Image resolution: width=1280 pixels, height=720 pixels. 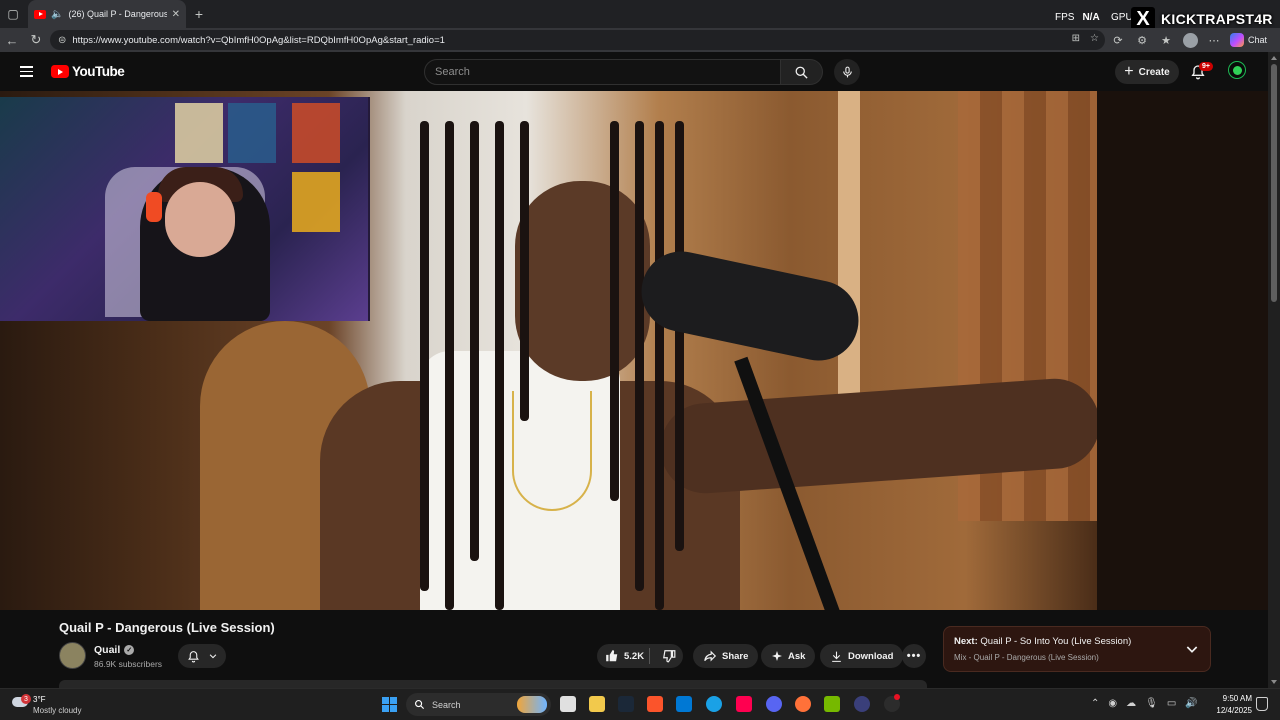 What do you see at coordinates (832, 704) in the screenshot?
I see `nvidia-icon` at bounding box center [832, 704].